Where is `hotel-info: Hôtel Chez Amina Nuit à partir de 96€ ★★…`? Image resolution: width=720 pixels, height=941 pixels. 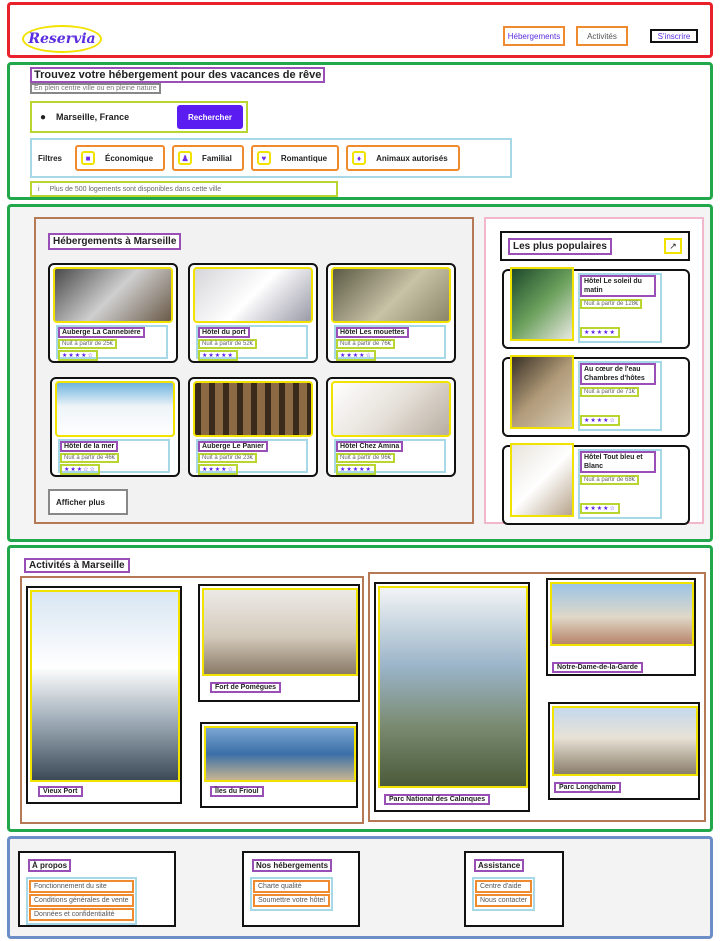
hotel-info: Hôtel Chez Amina Nuit à partir de 96€ ★★… is located at coordinates (390, 457).